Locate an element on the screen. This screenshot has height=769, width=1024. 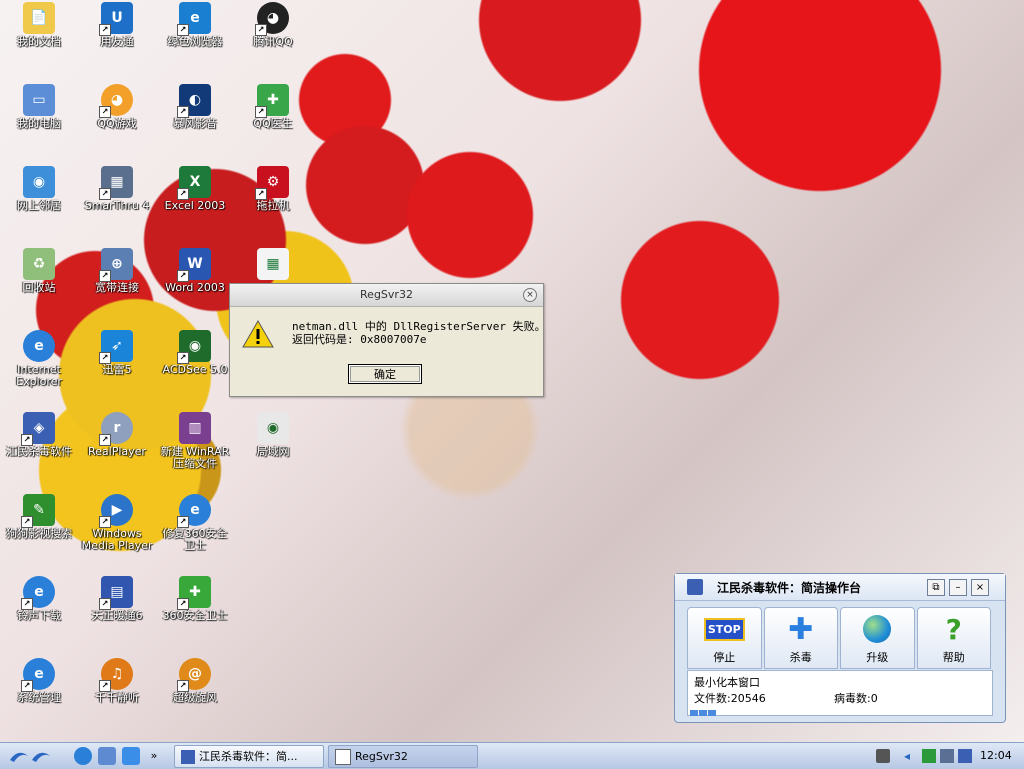
antivirus-icon: ◈ ↗ is located at coordinates (38, 429).